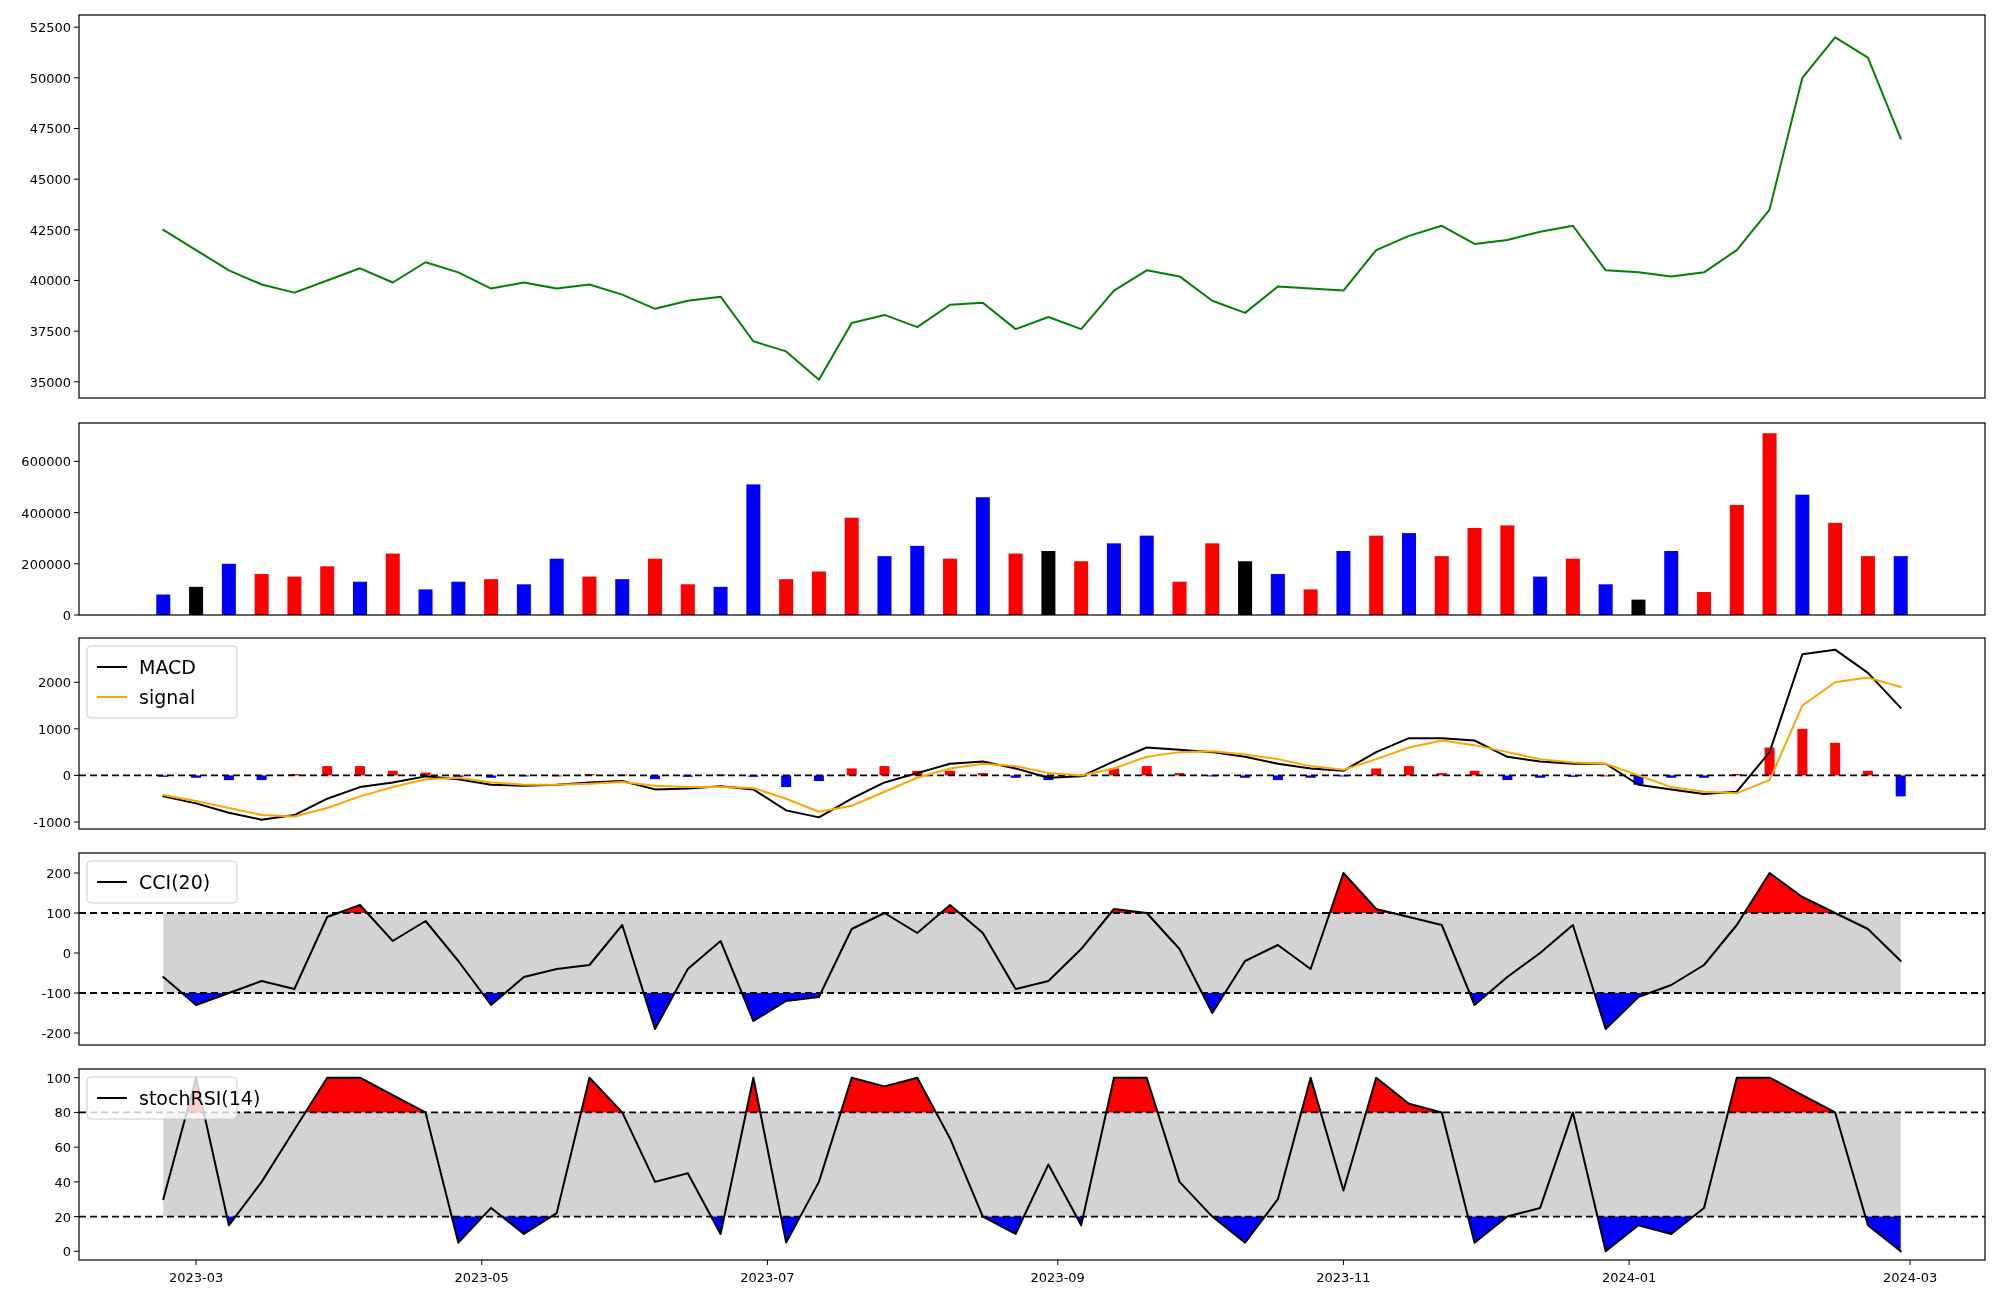  Describe the element at coordinates (481, 1277) in the screenshot. I see `x-tick-label: 2023-05` at that location.